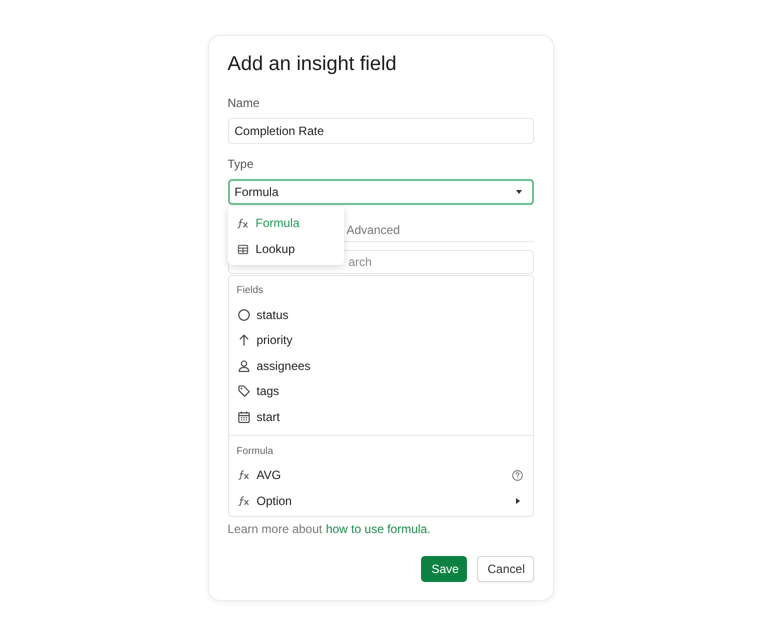 The width and height of the screenshot is (760, 636). Describe the element at coordinates (380, 501) in the screenshot. I see `field-item: Option` at that location.